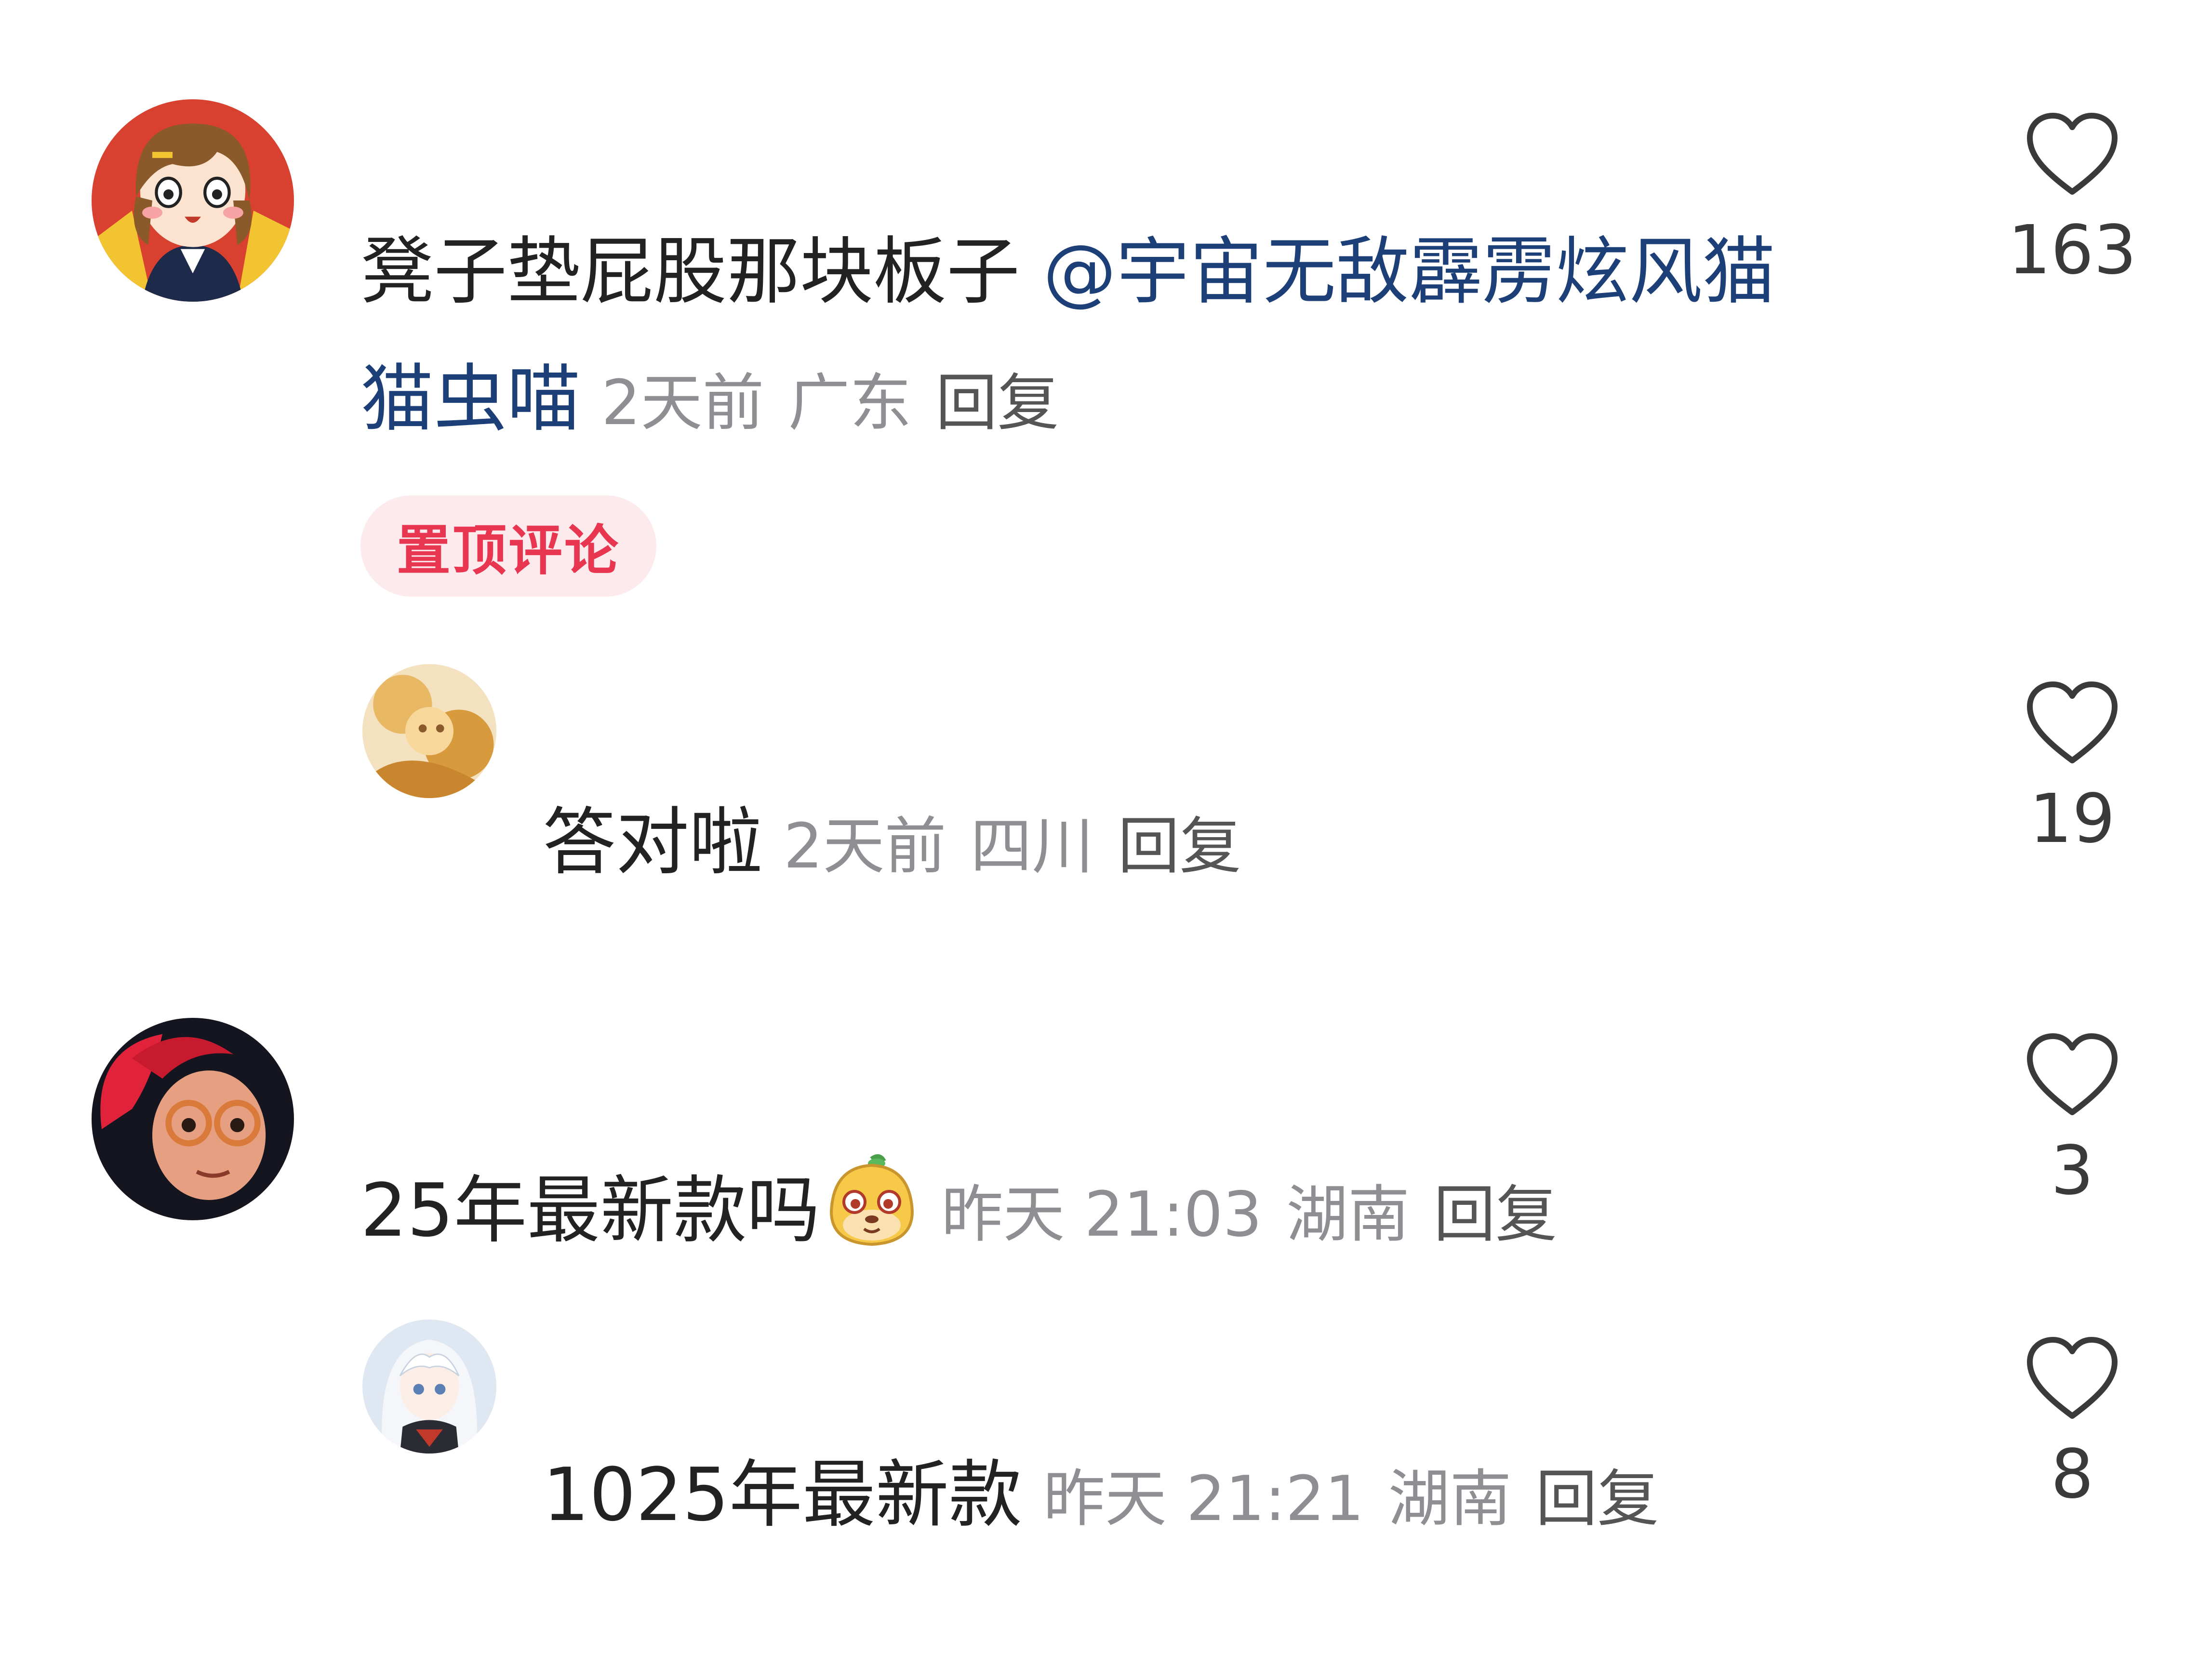 The height and width of the screenshot is (1654, 2212). What do you see at coordinates (2072, 766) in the screenshot?
I see `like-button: 19` at bounding box center [2072, 766].